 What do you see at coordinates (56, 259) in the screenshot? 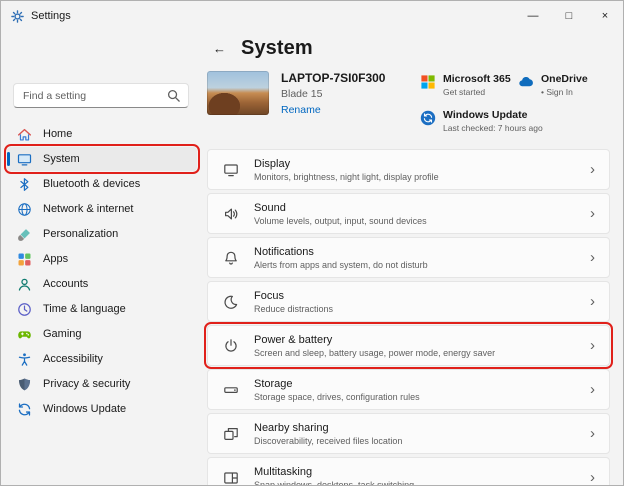
I see `sidebar-item-label: Apps` at bounding box center [56, 259].